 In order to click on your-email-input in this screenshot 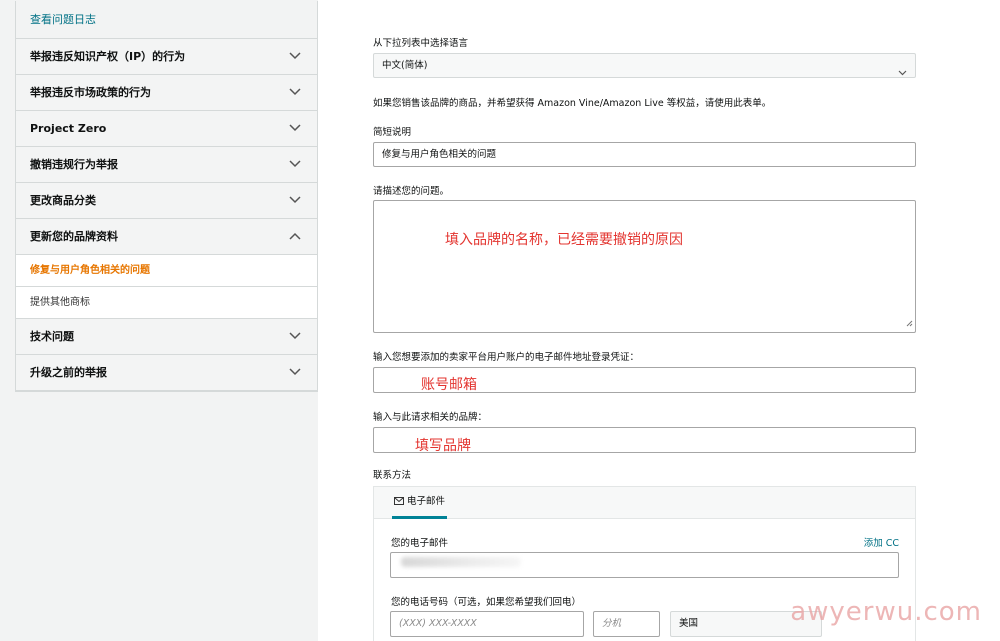, I will do `click(644, 565)`.